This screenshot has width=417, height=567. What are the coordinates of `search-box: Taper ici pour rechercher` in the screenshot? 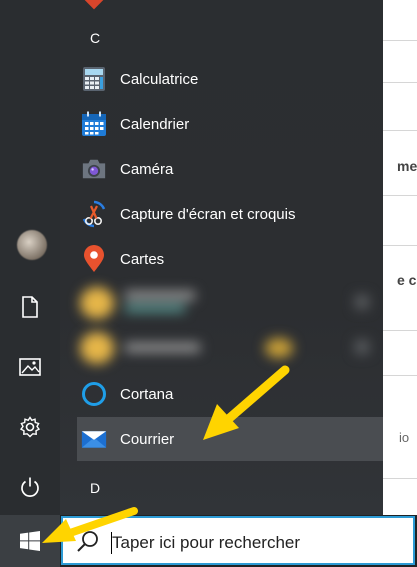 It's located at (238, 540).